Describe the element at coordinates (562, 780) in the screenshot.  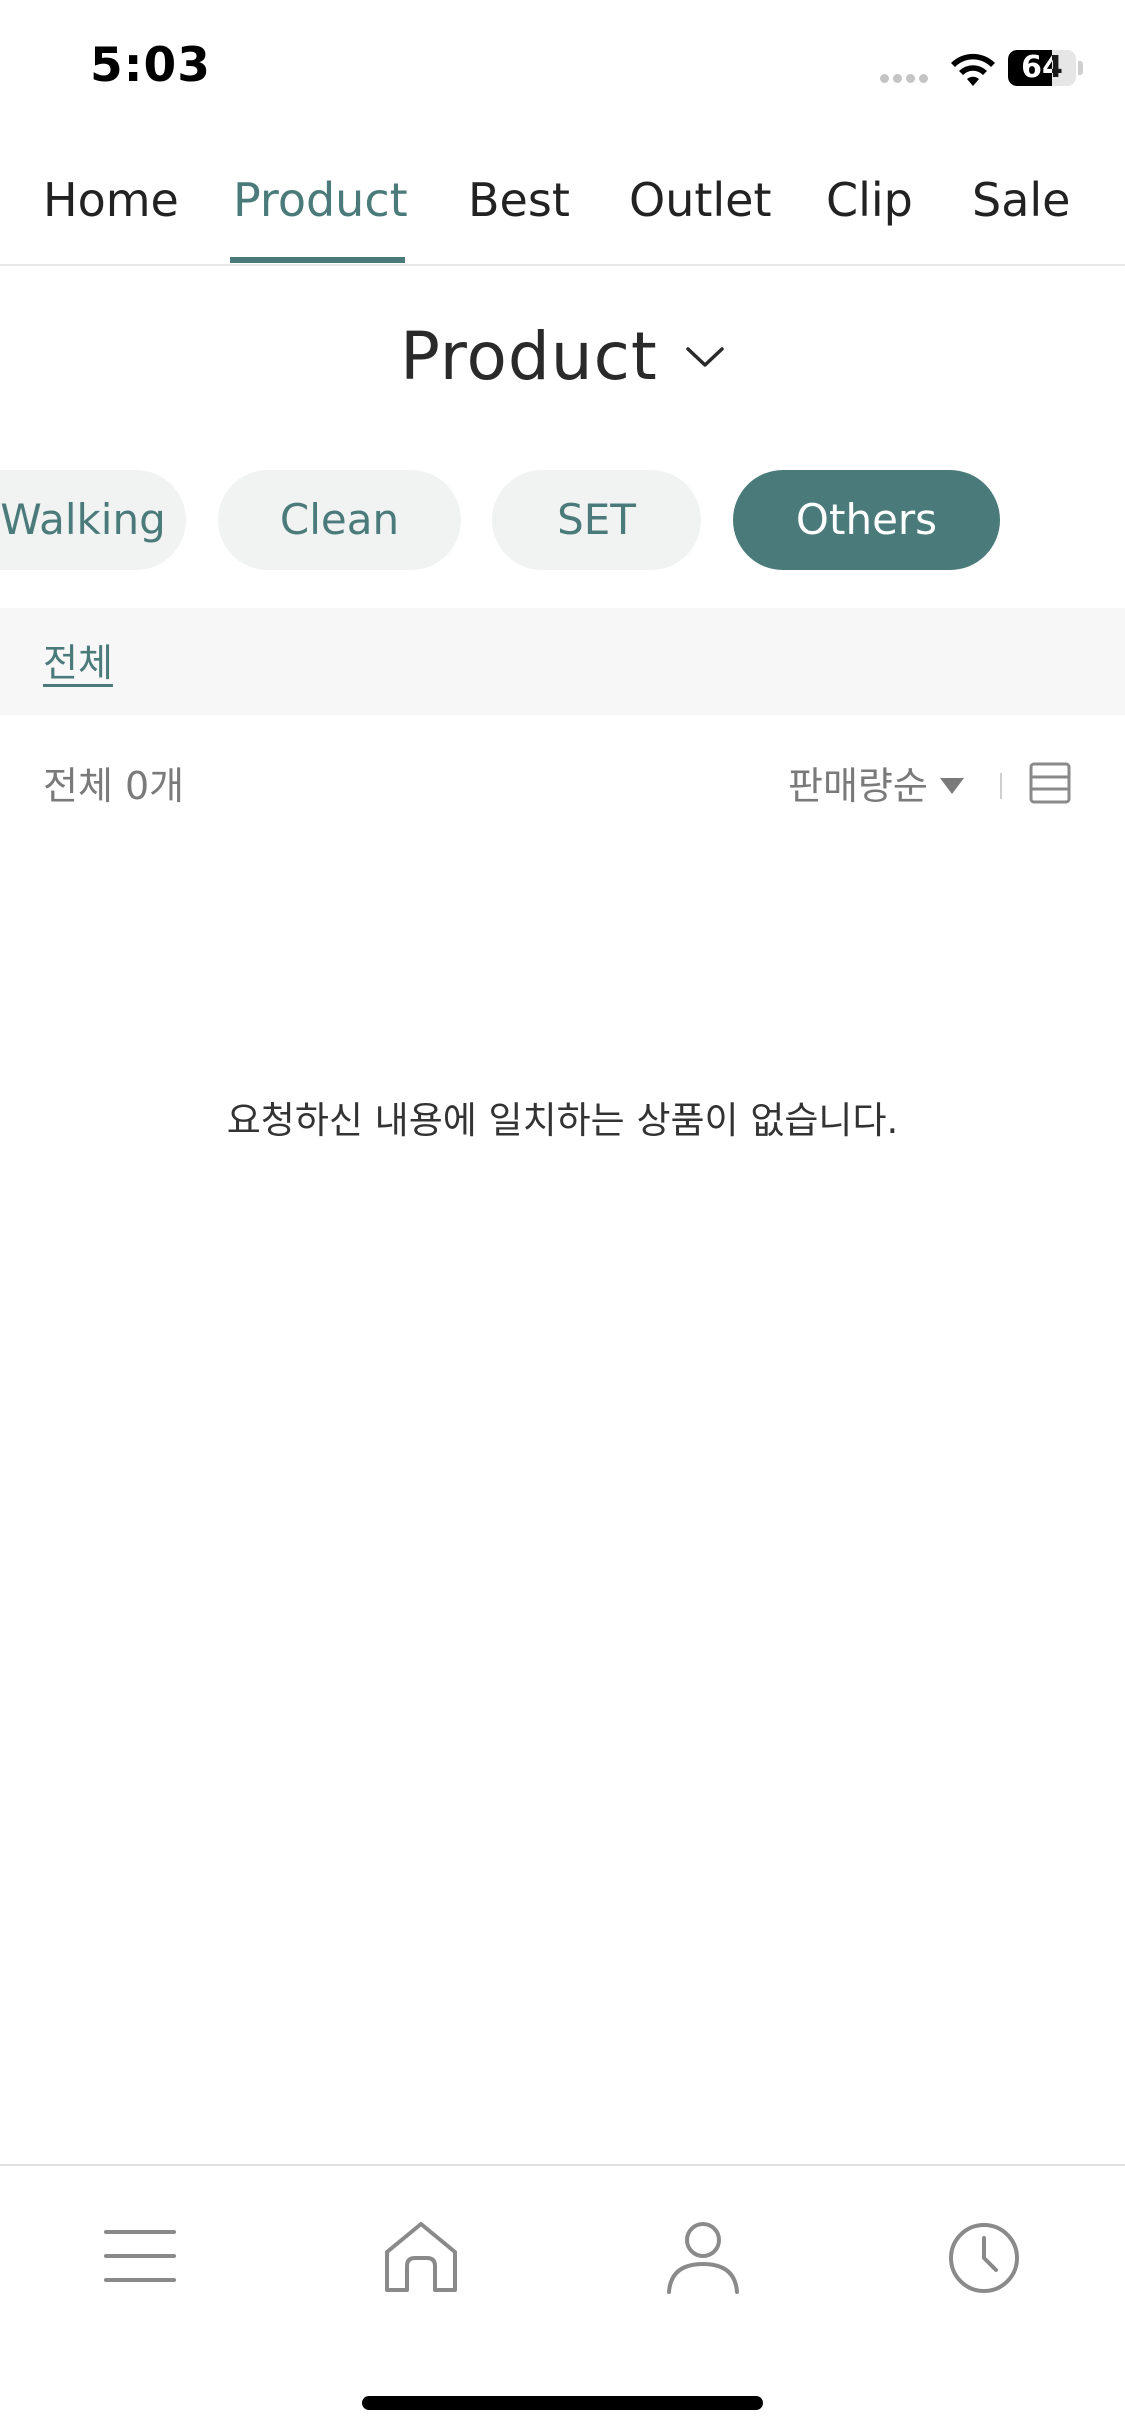
I see `list-header: 전체 0개 판매량순` at that location.